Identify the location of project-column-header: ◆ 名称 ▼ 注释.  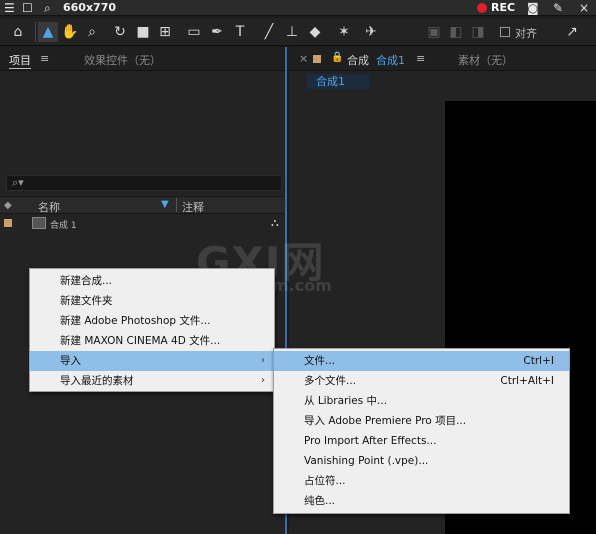
(143, 205).